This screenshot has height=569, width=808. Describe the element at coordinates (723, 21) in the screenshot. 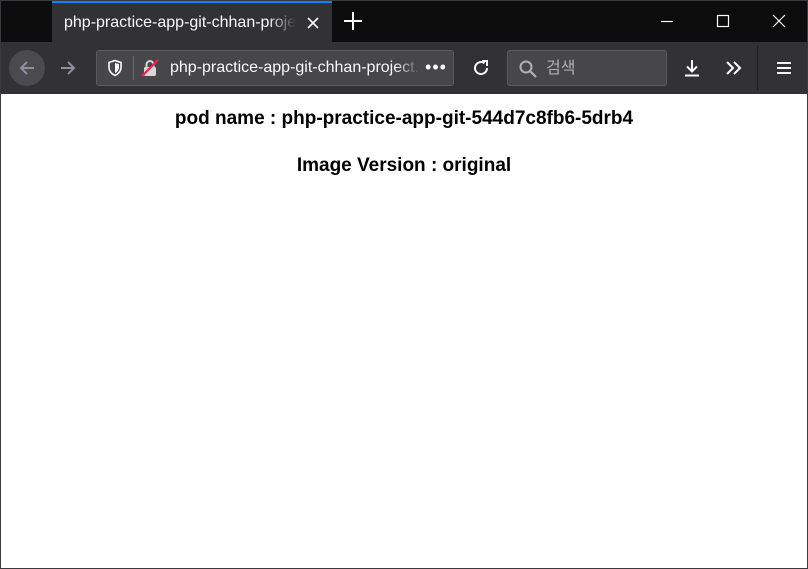

I see `maximize-icon` at that location.